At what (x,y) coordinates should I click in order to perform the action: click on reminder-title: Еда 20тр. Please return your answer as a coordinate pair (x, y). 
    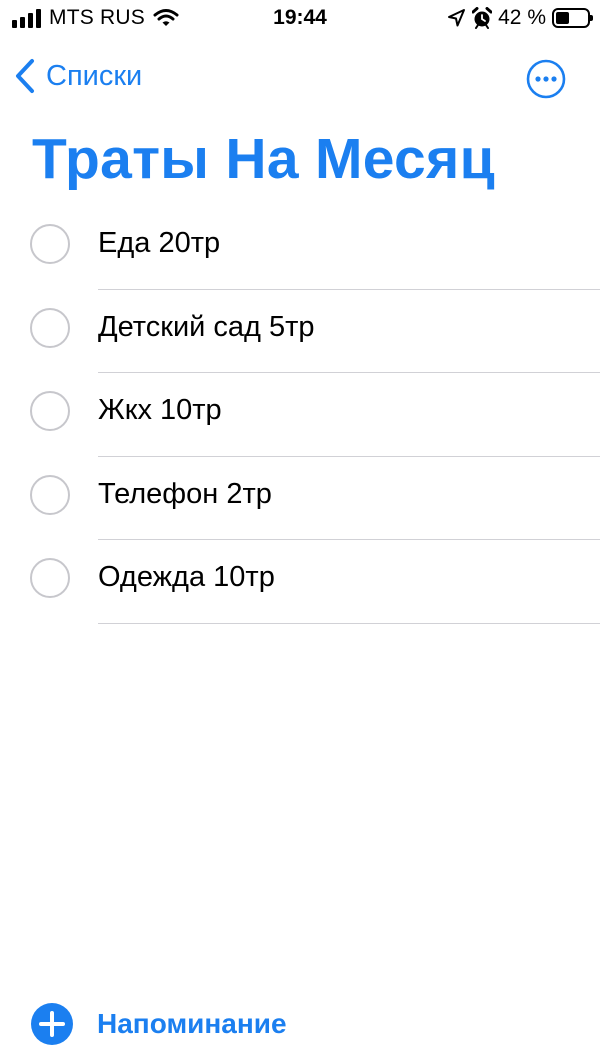
    Looking at the image, I should click on (159, 243).